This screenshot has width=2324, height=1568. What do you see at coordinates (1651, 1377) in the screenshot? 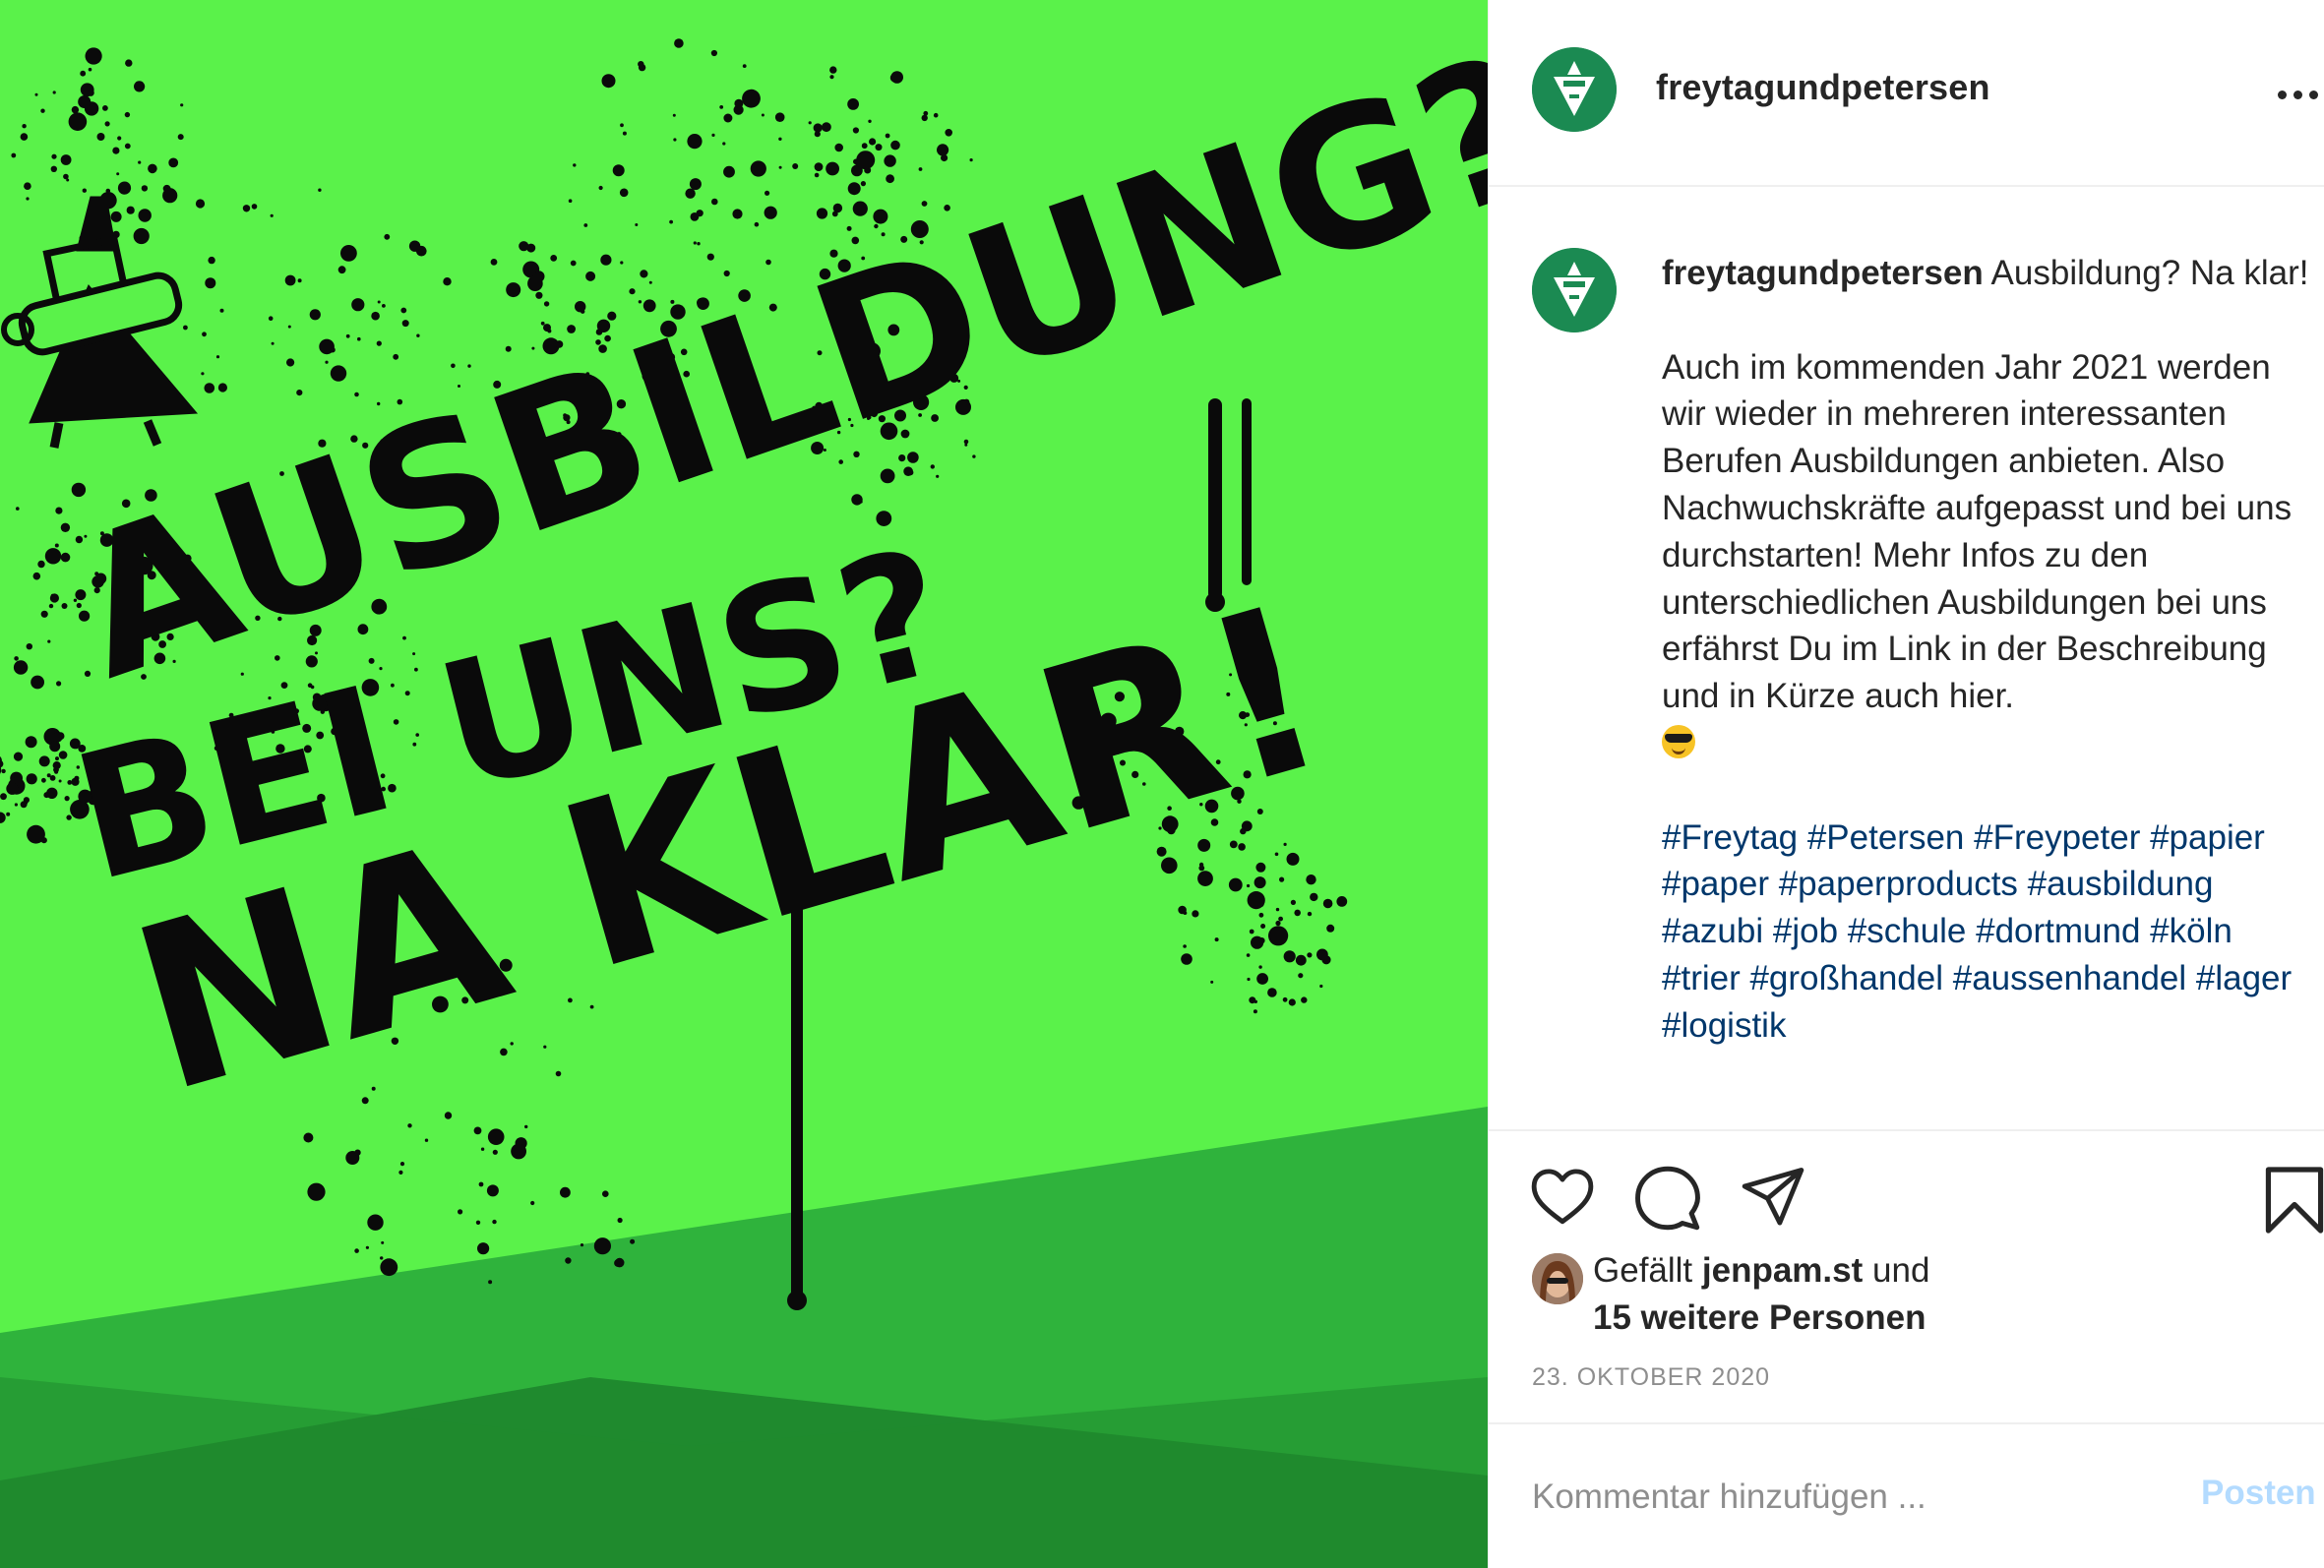
I see `post-date: 23. OKTOBER 2020` at bounding box center [1651, 1377].